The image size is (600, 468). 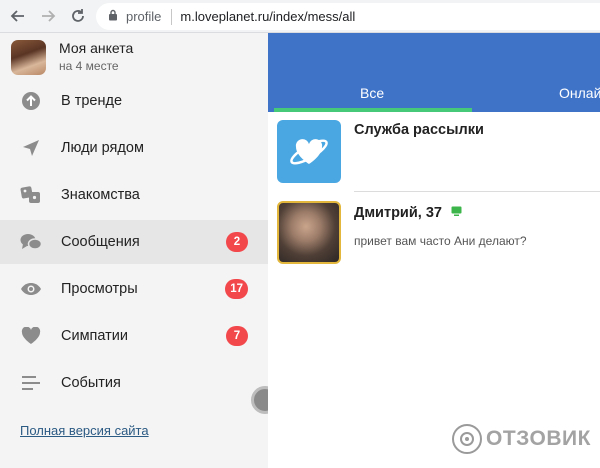 I want to click on conversation-name: Дмитрий, 37, so click(x=408, y=213).